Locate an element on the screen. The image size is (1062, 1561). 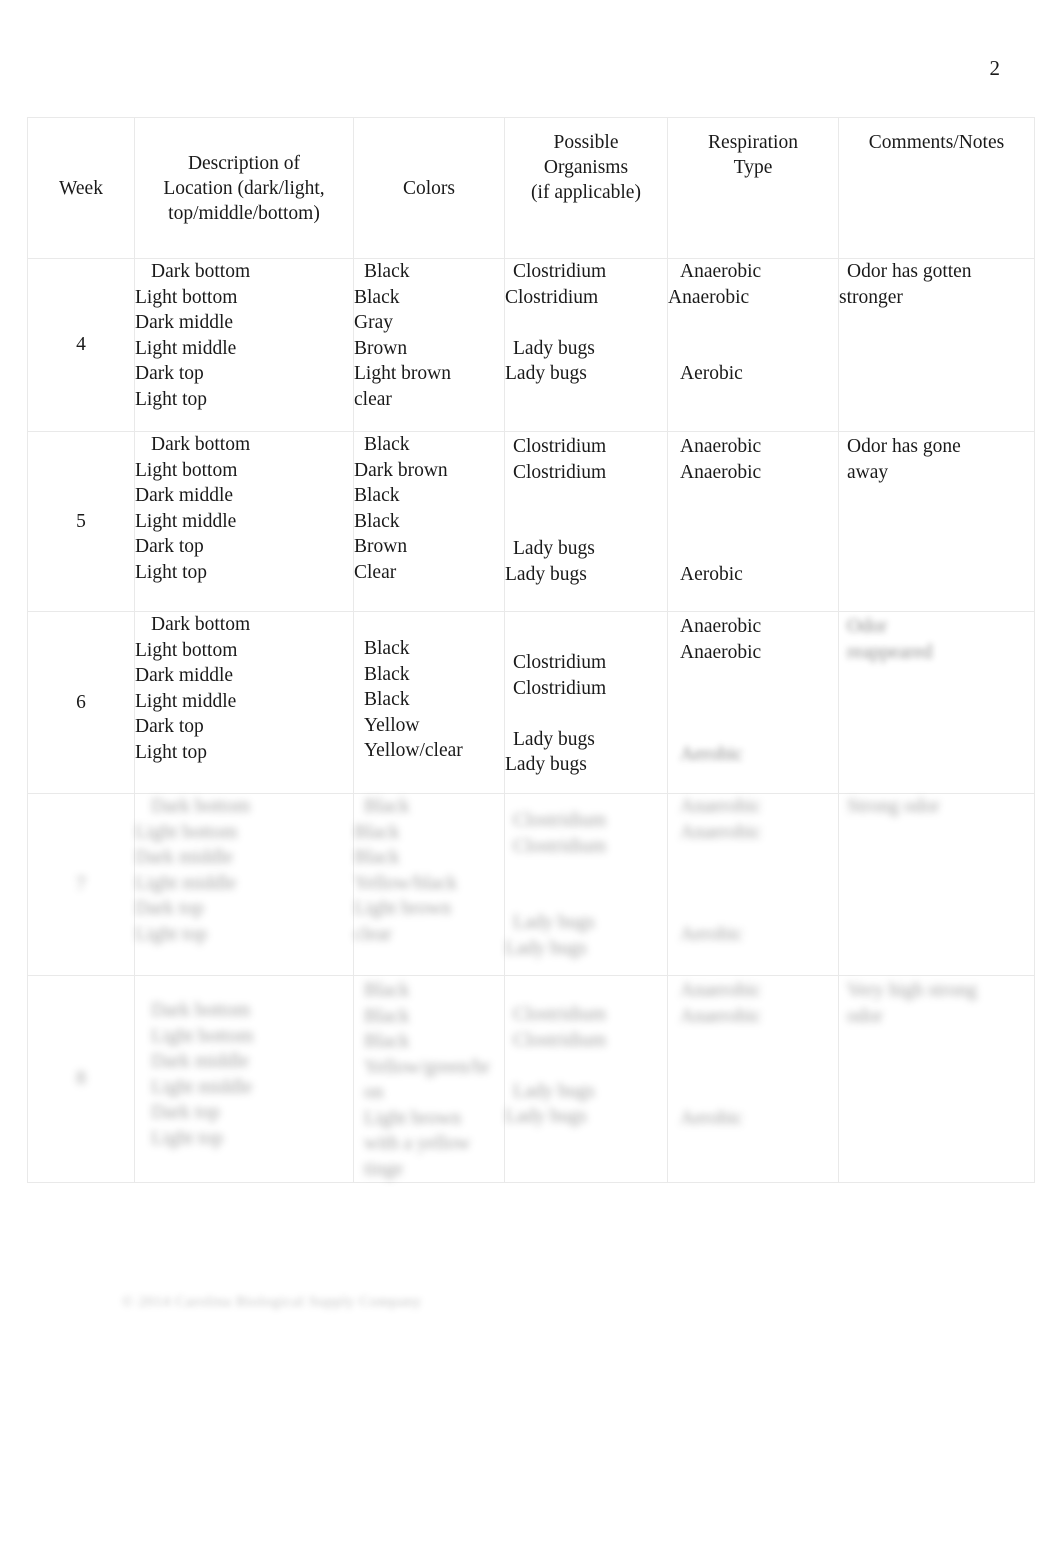
comments-value: Odor reappeared is located at coordinates (890, 639).